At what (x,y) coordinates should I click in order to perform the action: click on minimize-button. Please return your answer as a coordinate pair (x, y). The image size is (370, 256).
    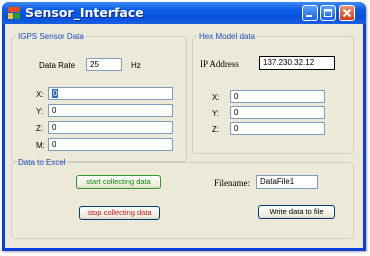
    Looking at the image, I should click on (310, 13).